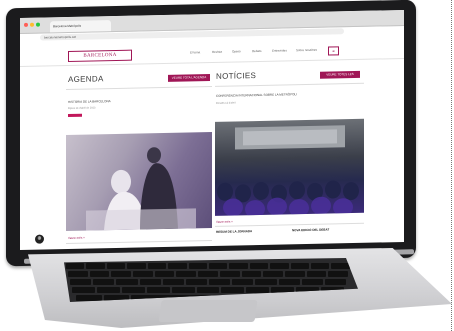 This screenshot has width=454, height=331. What do you see at coordinates (38, 24) in the screenshot?
I see `maximize-window-icon` at bounding box center [38, 24].